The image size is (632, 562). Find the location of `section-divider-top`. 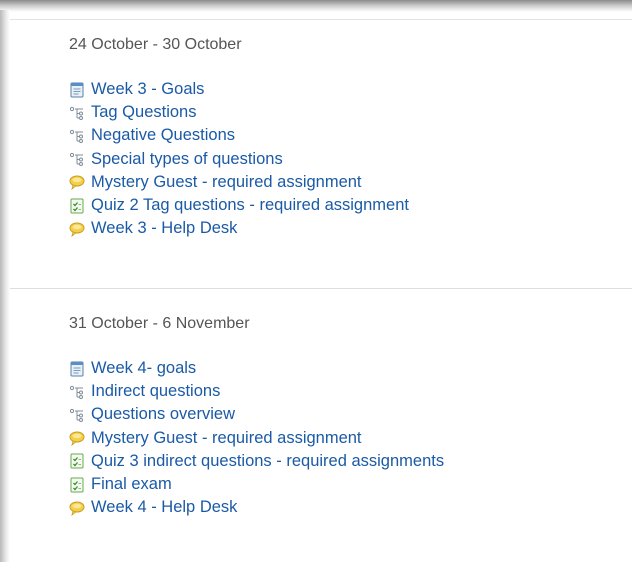

section-divider-top is located at coordinates (321, 19).